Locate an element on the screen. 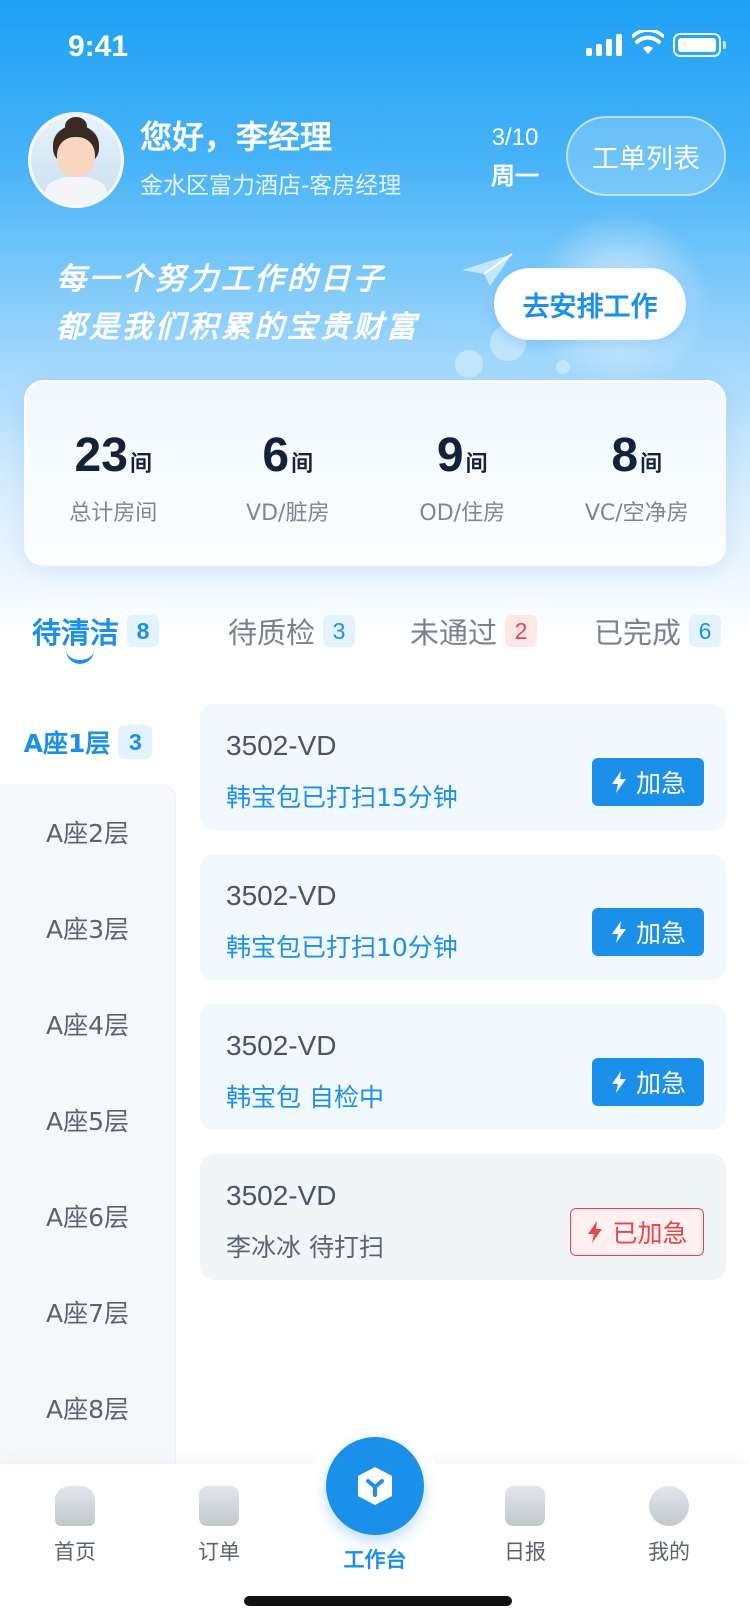 This screenshot has height=1624, width=750. greeting-text: 您好，李经理 is located at coordinates (236, 137).